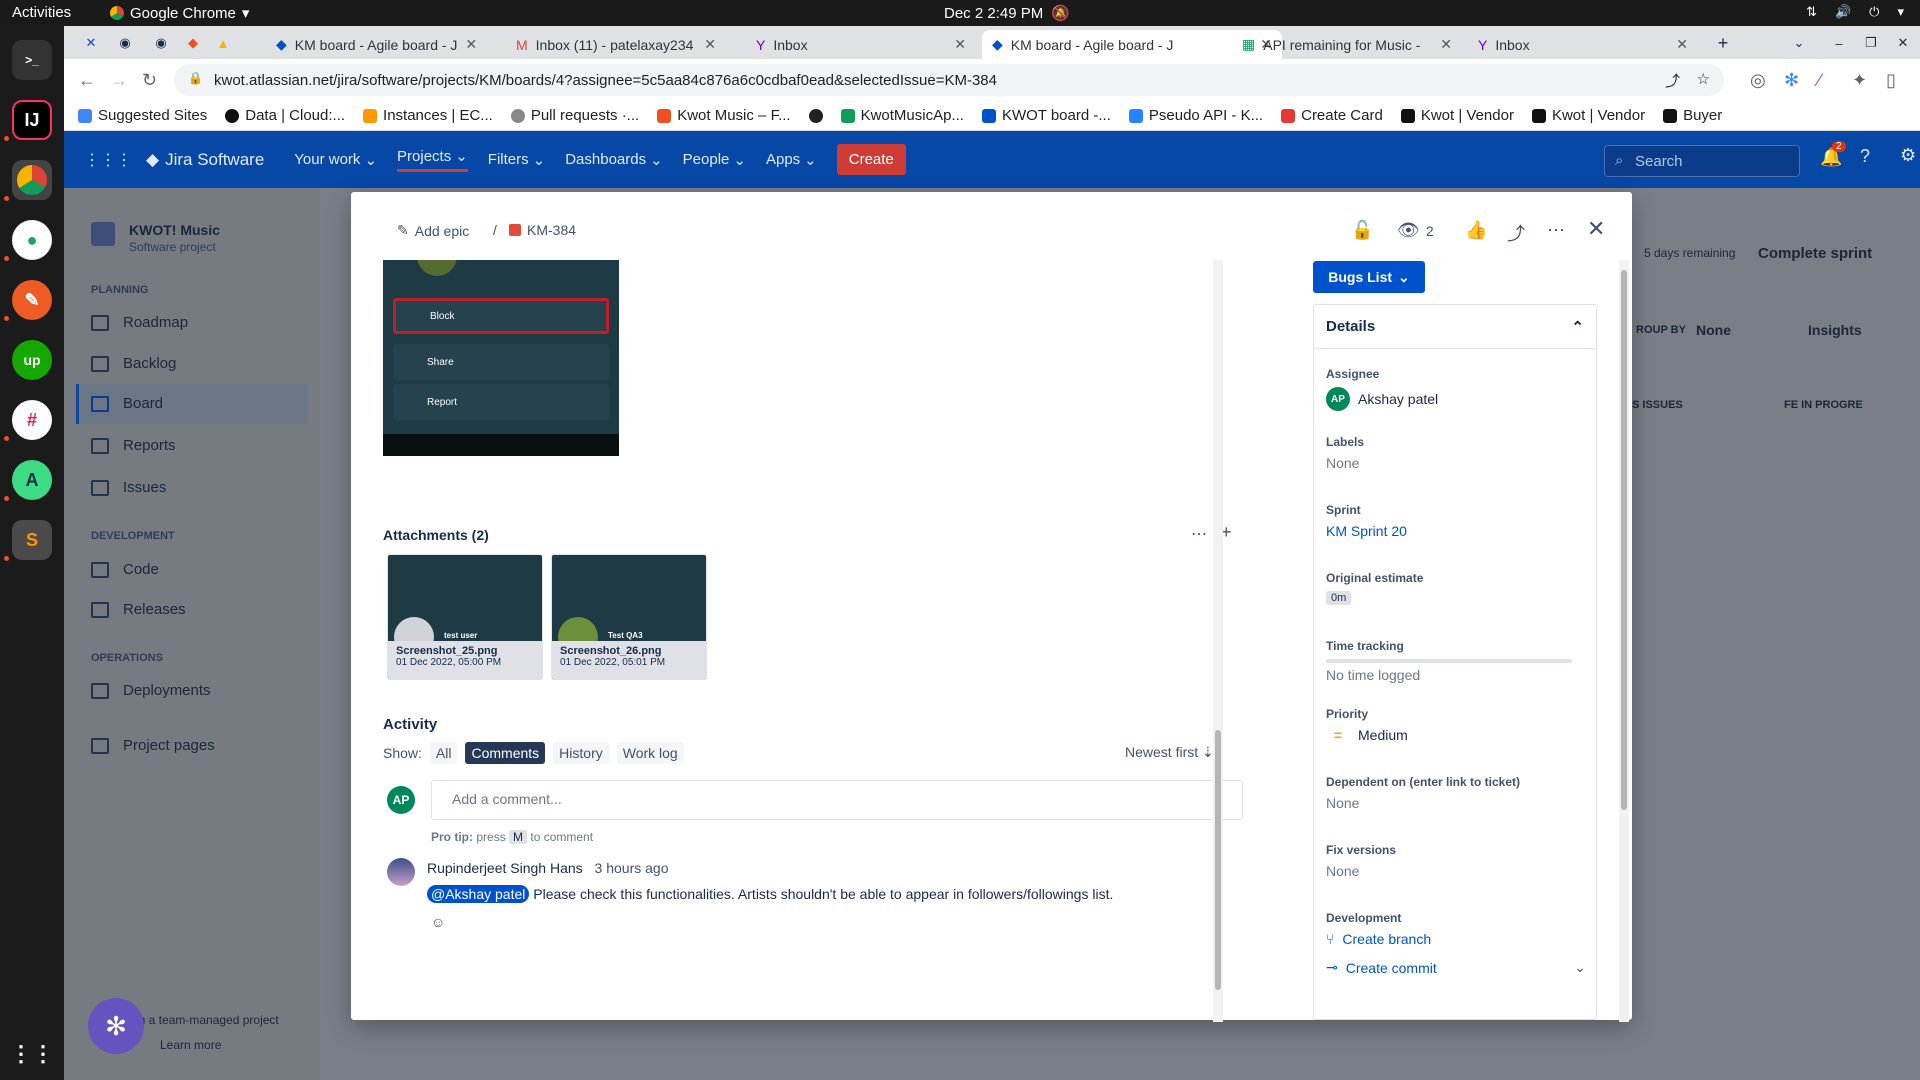 The image size is (1920, 1080). I want to click on nav-people: People ⌄, so click(714, 160).